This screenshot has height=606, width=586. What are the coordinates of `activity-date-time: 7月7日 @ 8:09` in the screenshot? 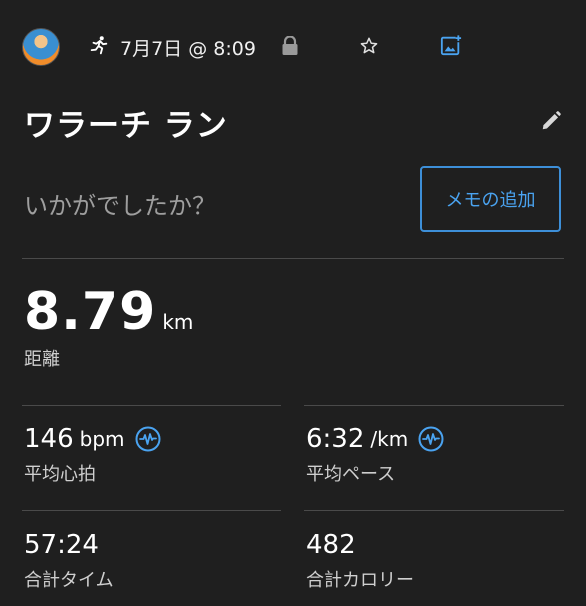 It's located at (188, 49).